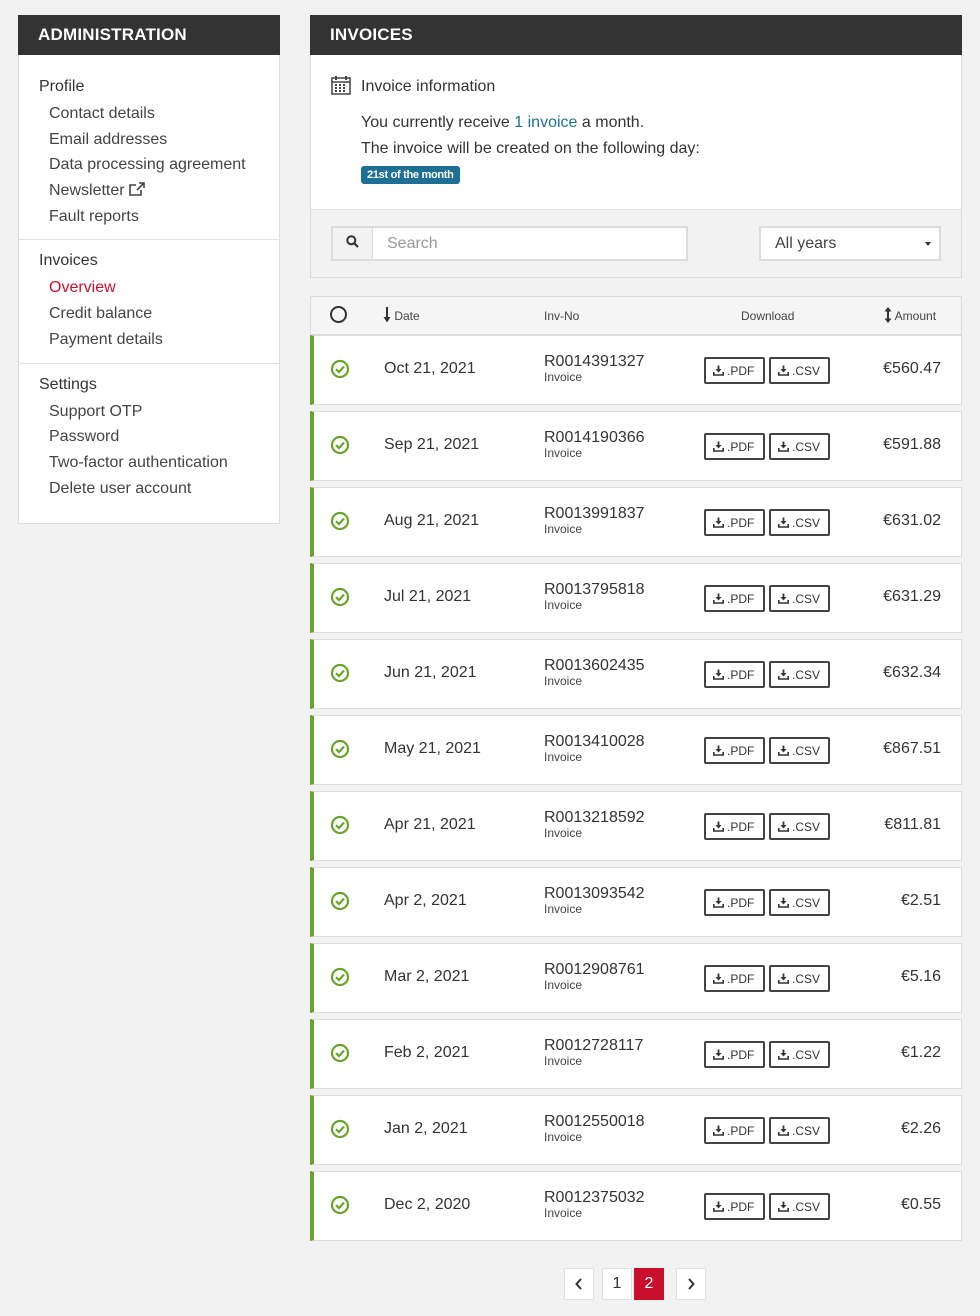 The width and height of the screenshot is (980, 1316). What do you see at coordinates (928, 244) in the screenshot?
I see `caret-down-icon` at bounding box center [928, 244].